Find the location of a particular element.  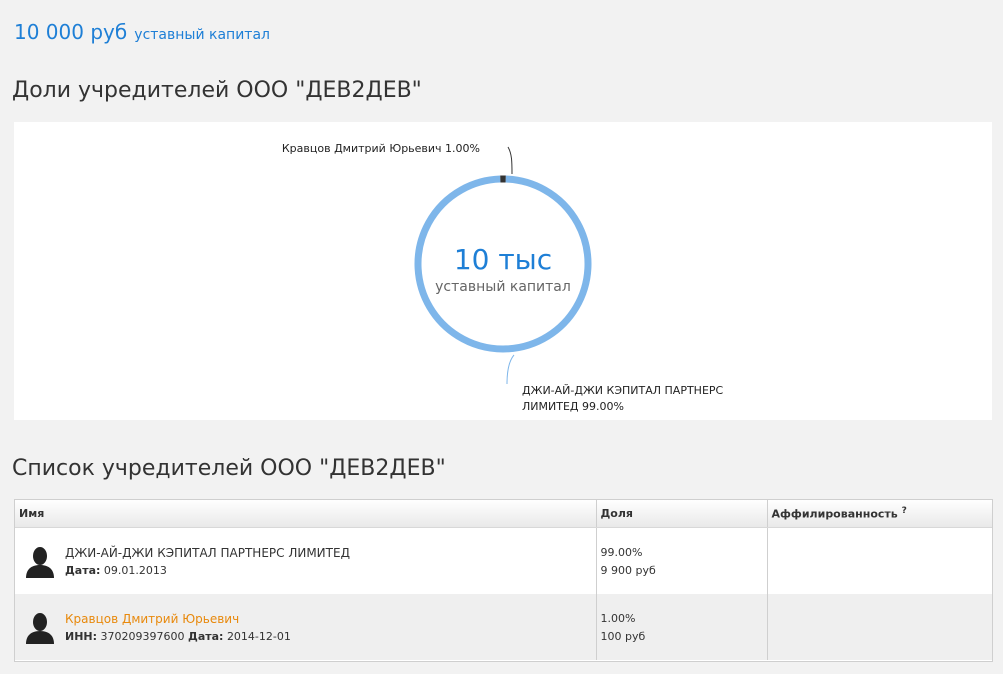

share-percent: 99.00% is located at coordinates (621, 552).